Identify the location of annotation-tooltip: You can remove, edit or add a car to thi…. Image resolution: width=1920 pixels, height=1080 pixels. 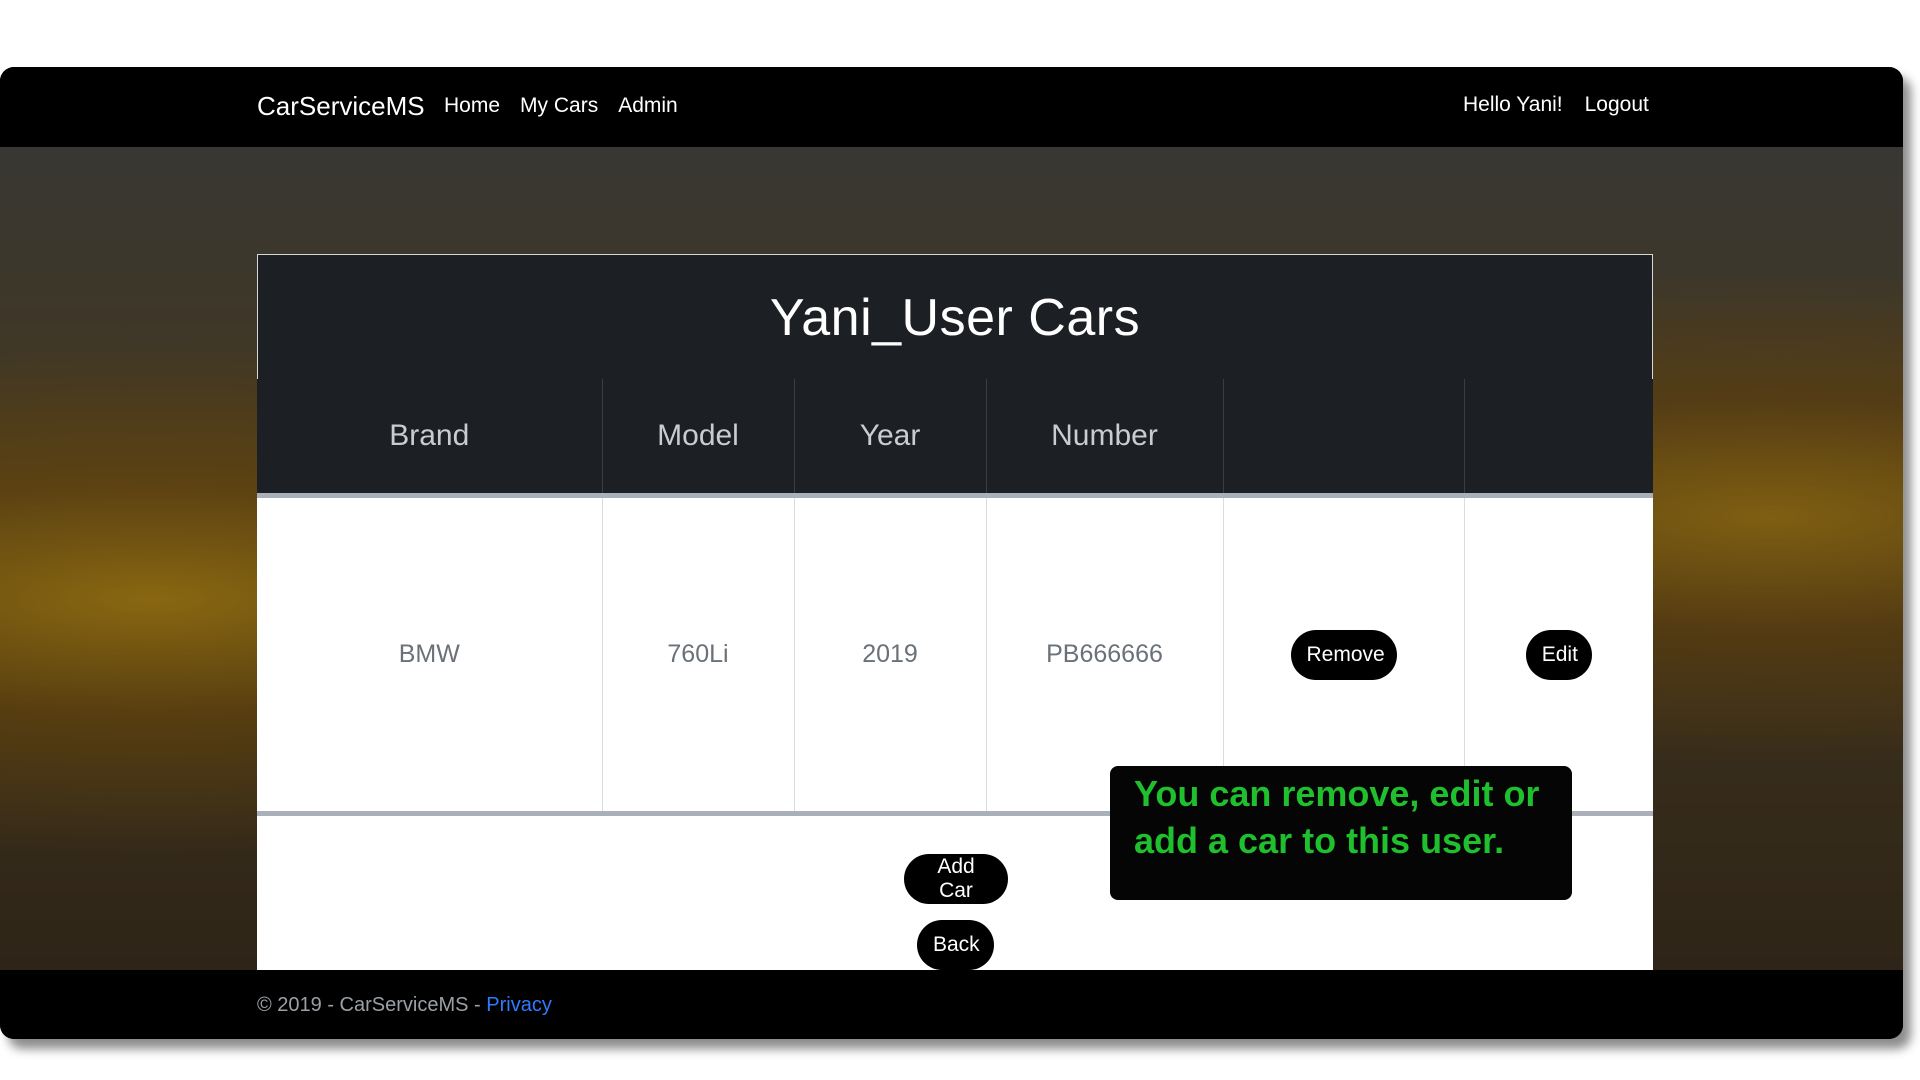
(1341, 833).